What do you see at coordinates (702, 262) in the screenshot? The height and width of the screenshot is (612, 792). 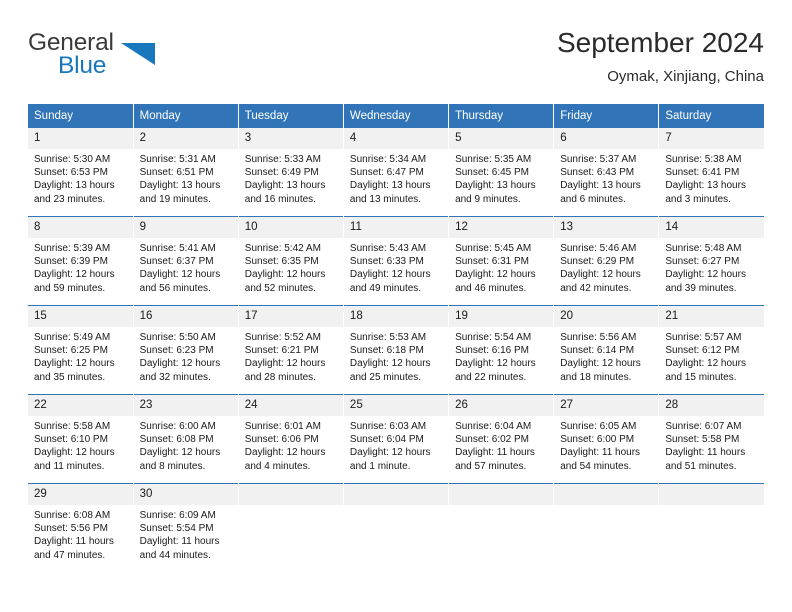 I see `sunset-text: Sunset: 6:27 PM` at bounding box center [702, 262].